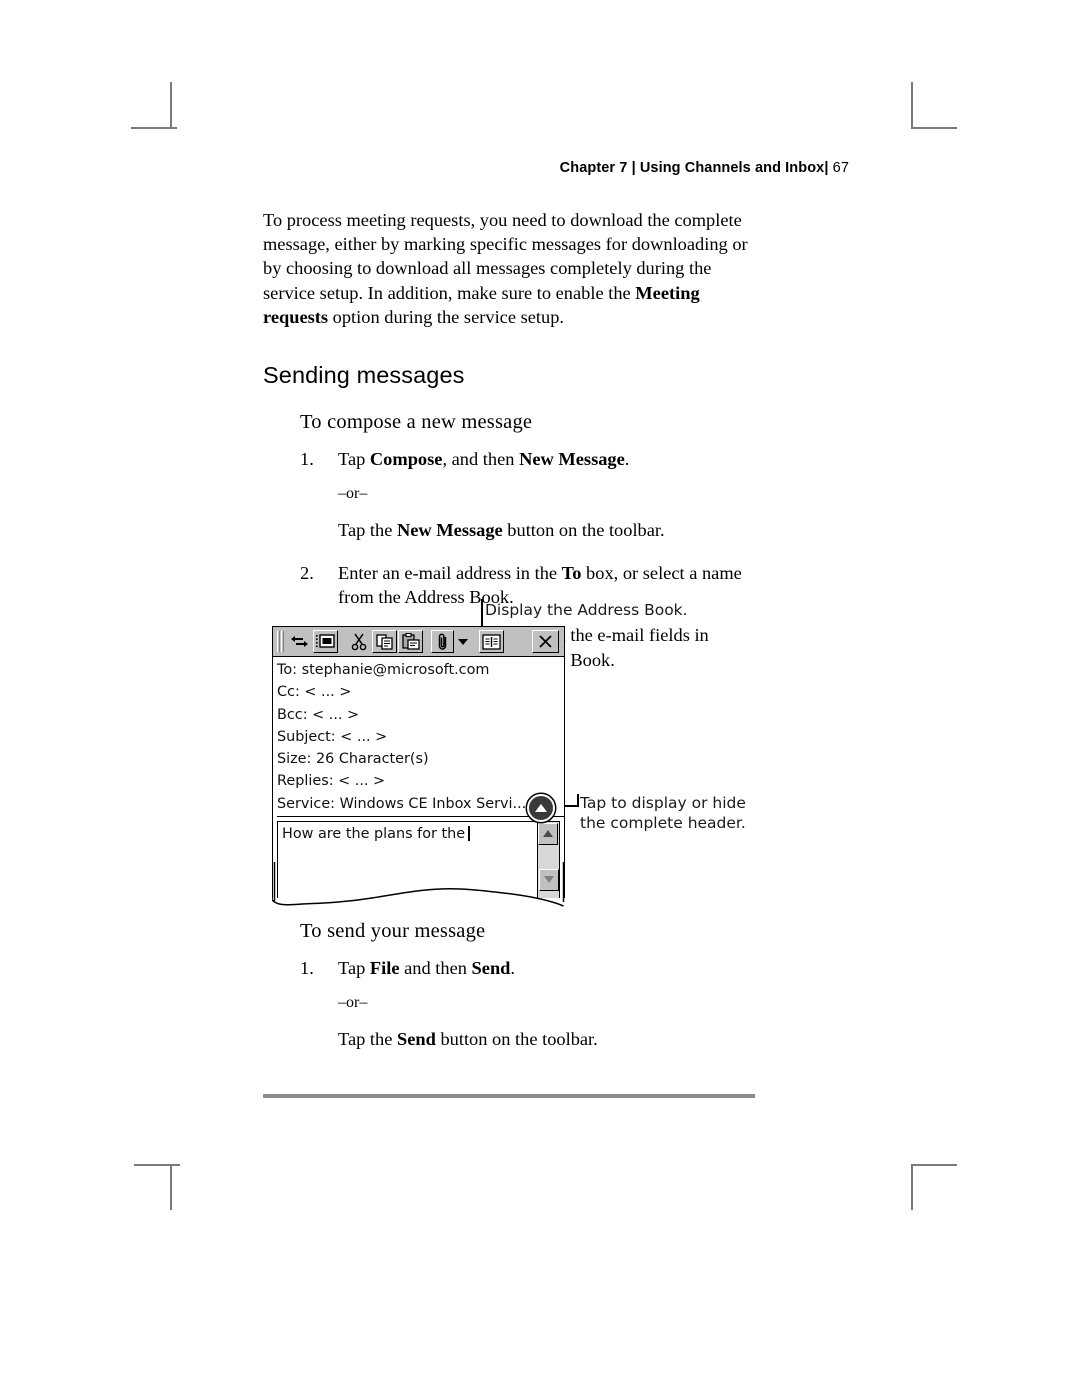 Image resolution: width=1080 pixels, height=1397 pixels. I want to click on cut-icon, so click(358, 641).